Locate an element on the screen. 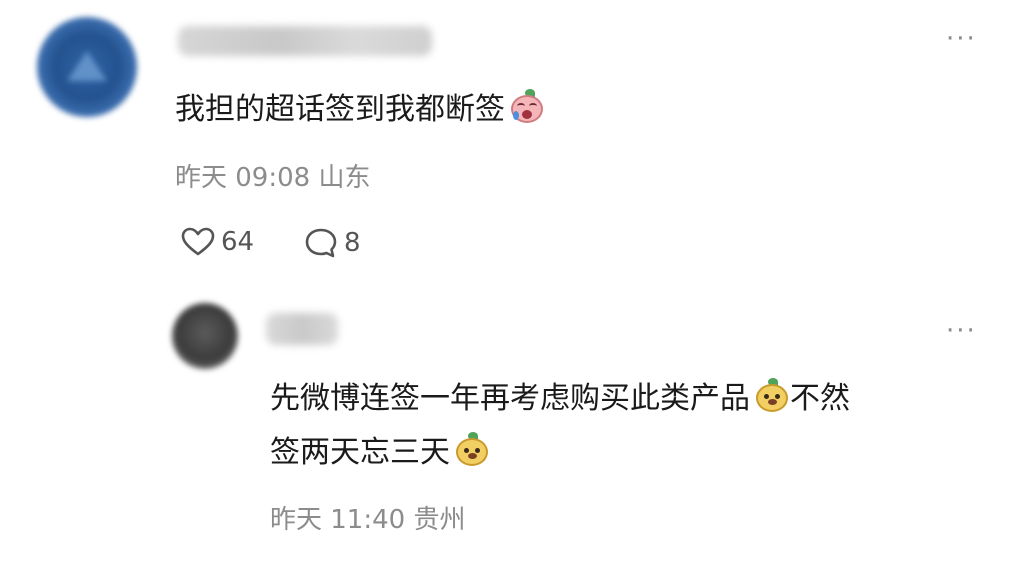 Image resolution: width=1024 pixels, height=561 pixels. reply-text-line-1: 先微博连签一年再考虑购买此类产品 不然 is located at coordinates (560, 398).